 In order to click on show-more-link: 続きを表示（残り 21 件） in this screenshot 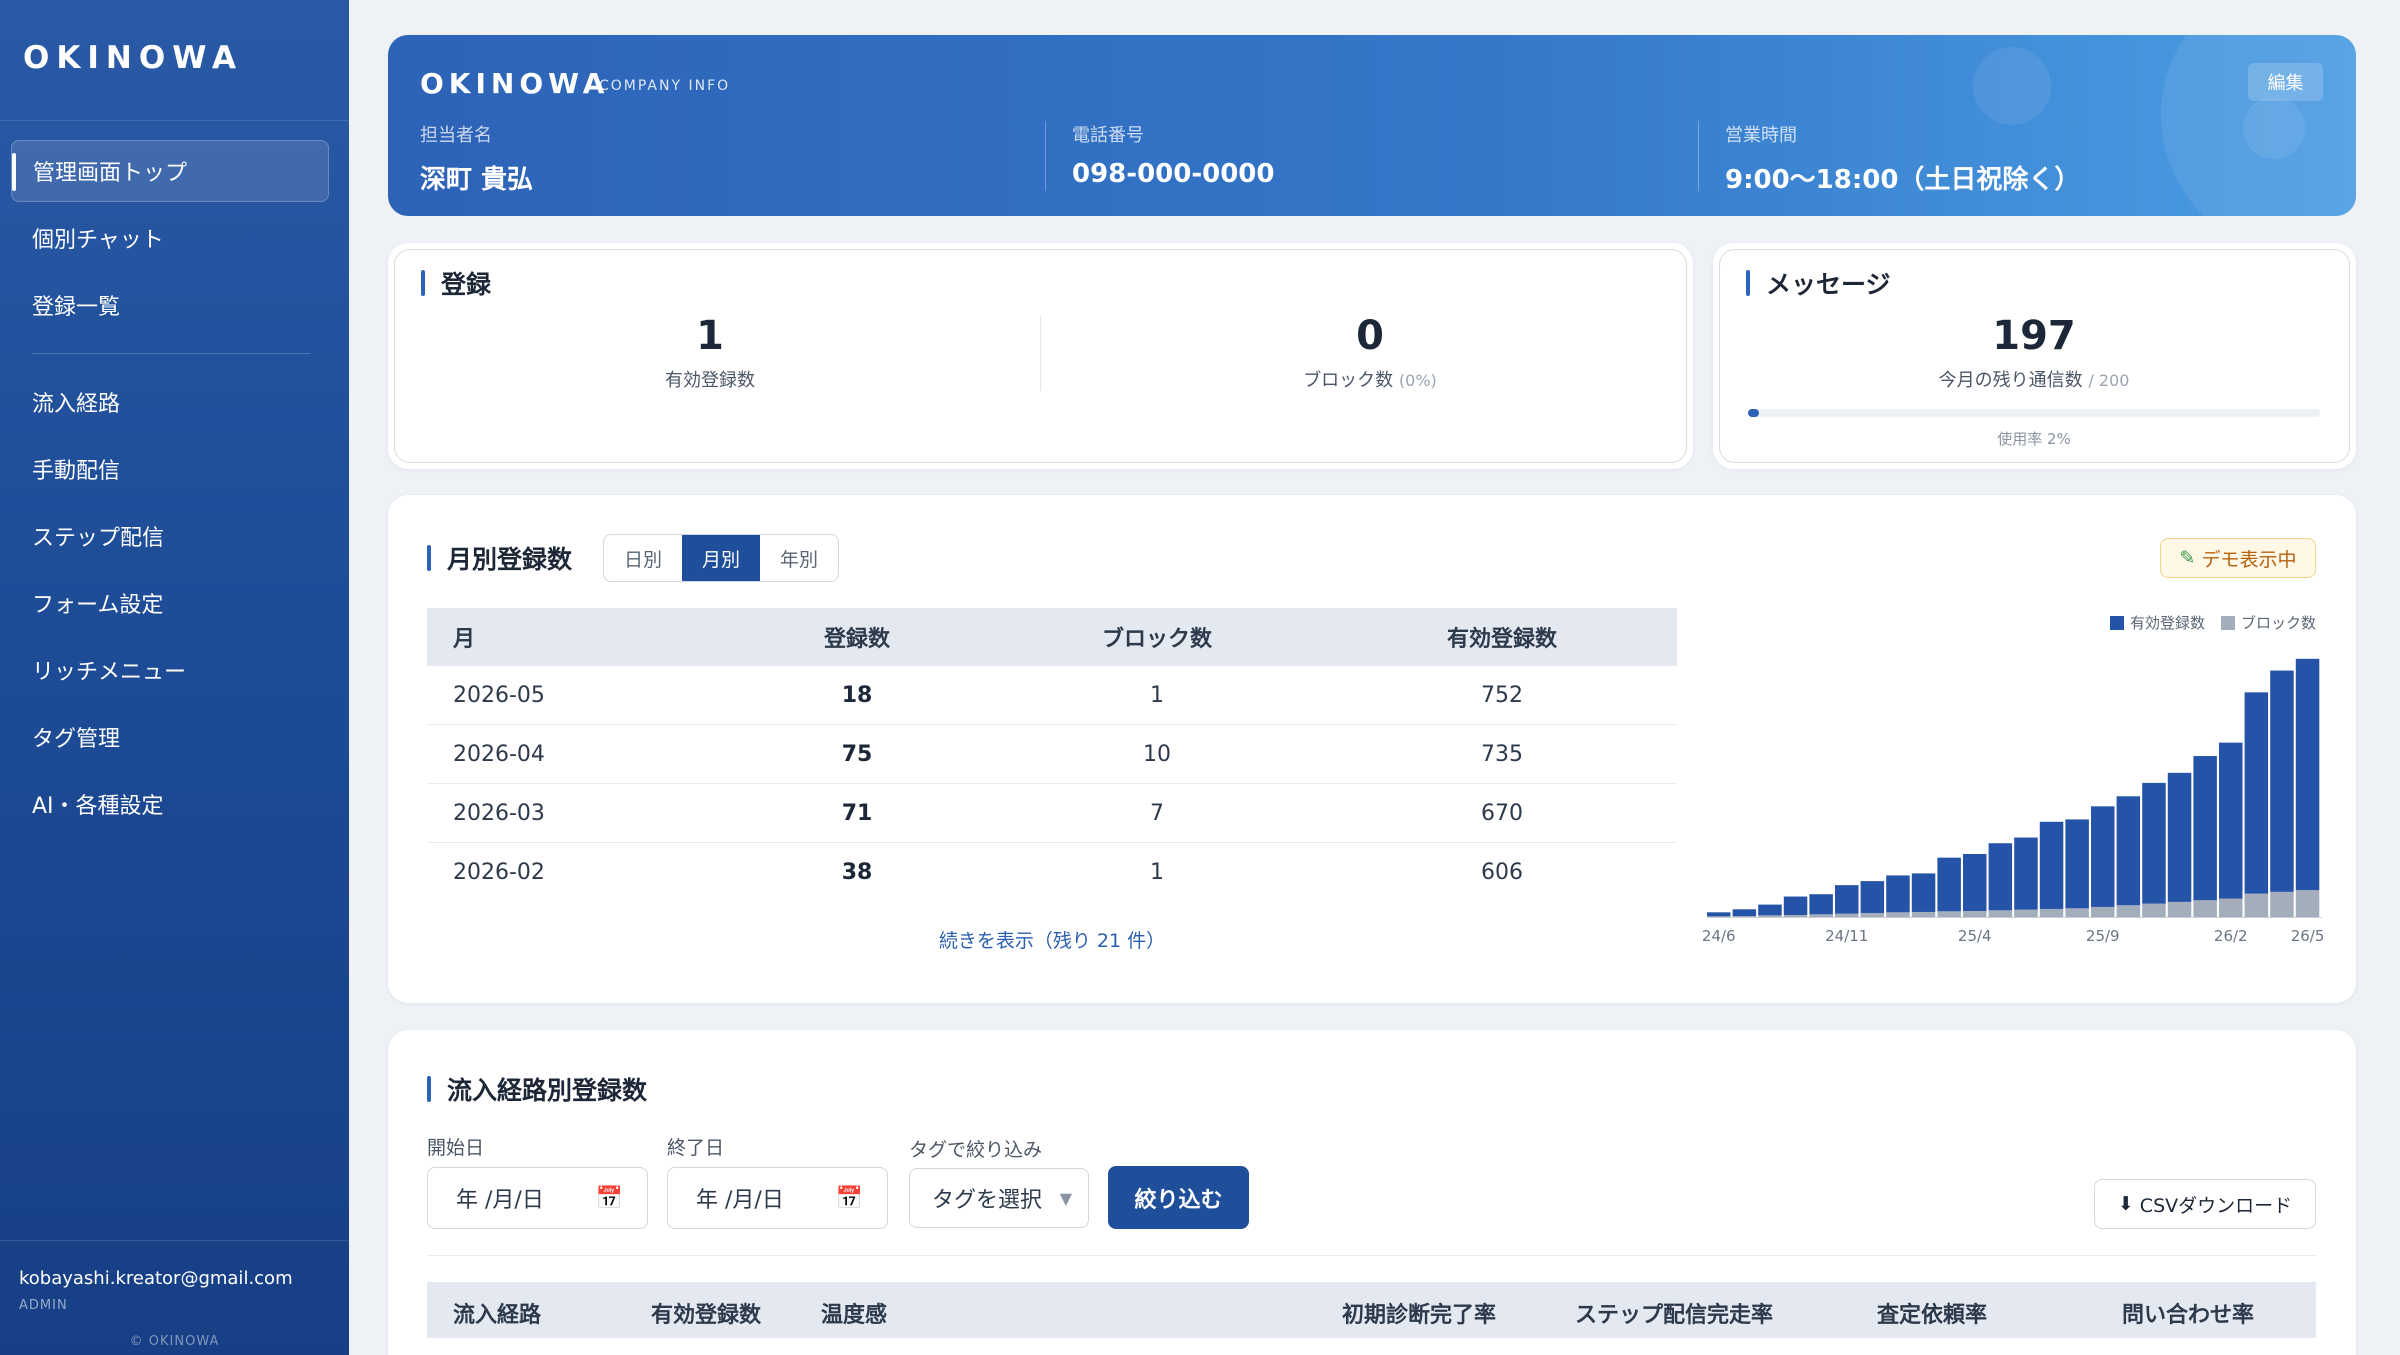, I will do `click(1052, 939)`.